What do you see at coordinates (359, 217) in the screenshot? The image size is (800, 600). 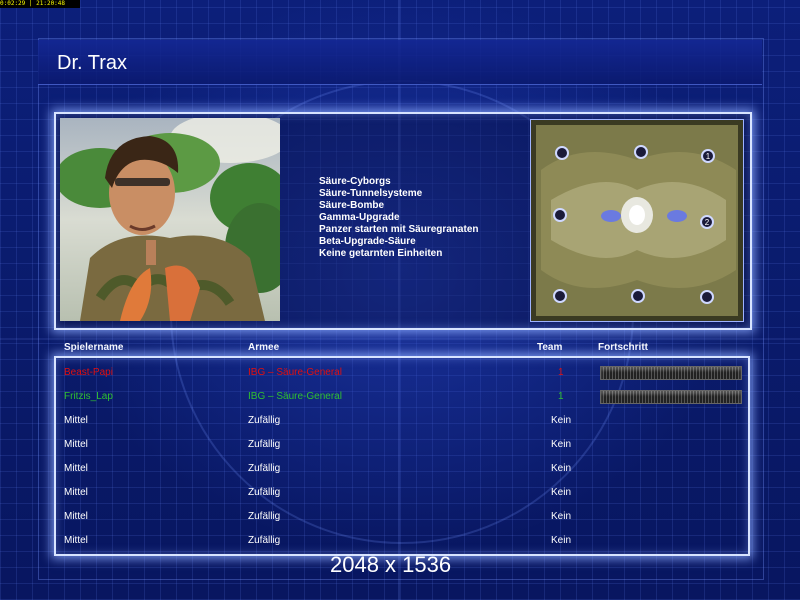 I see `bonus-item: Gamma-Upgrade` at bounding box center [359, 217].